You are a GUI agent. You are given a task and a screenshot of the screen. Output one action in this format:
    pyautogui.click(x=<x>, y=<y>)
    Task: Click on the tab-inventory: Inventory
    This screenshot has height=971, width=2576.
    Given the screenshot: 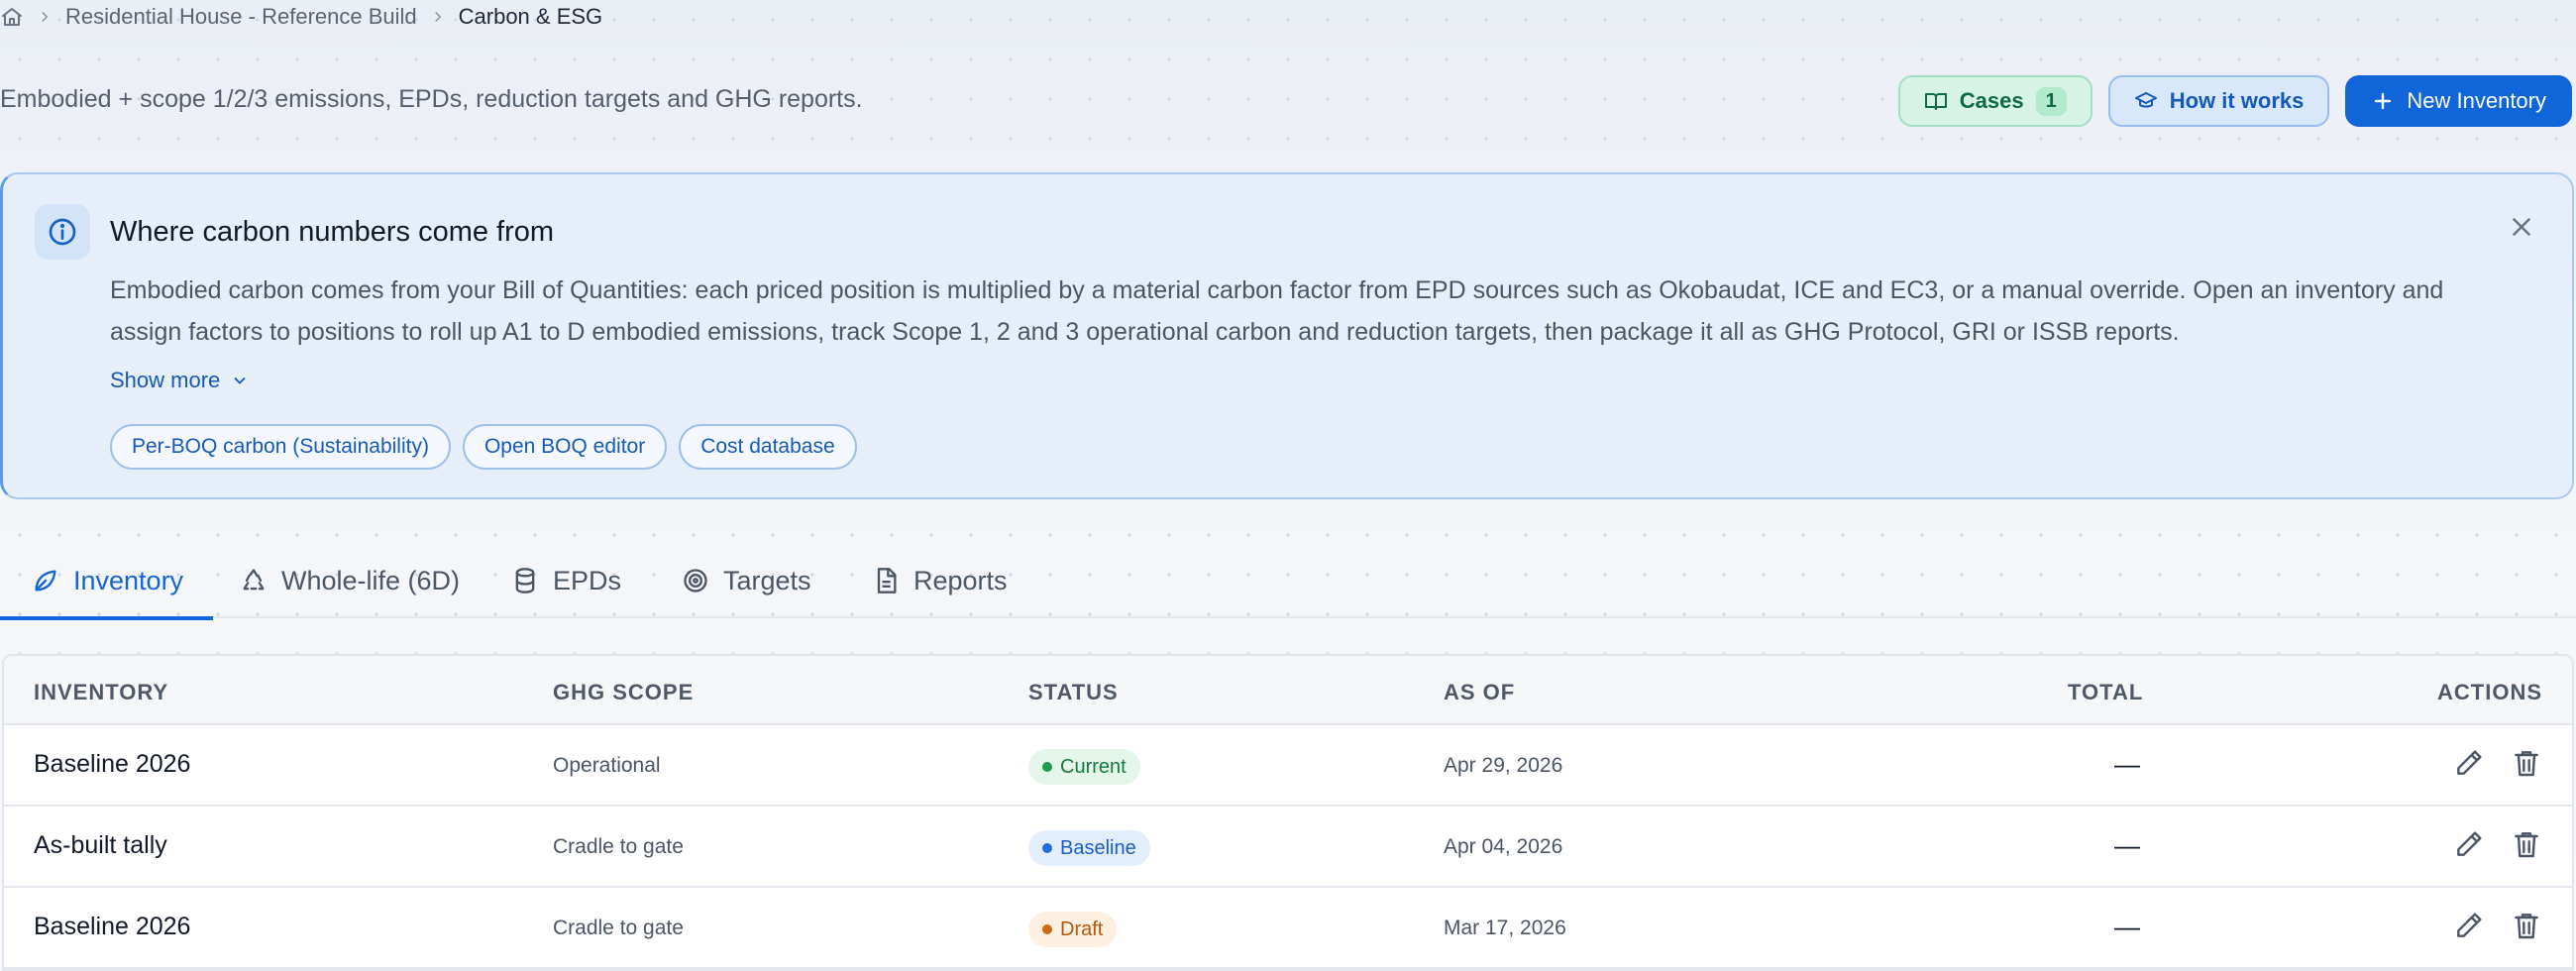 What is the action you would take?
    pyautogui.click(x=107, y=581)
    